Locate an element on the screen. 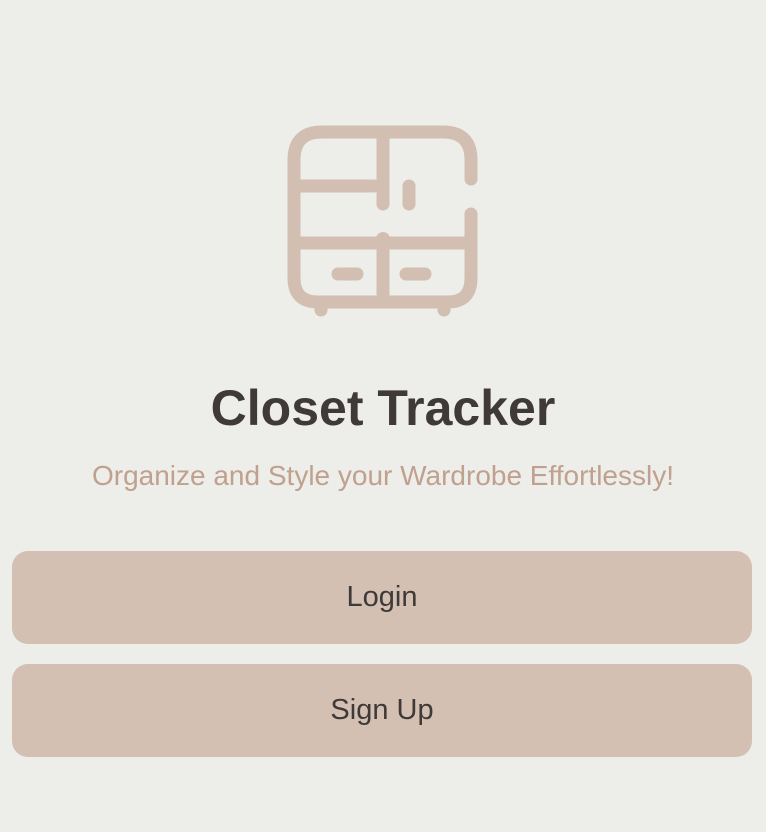 The height and width of the screenshot is (832, 766). wardrobe-icon is located at coordinates (383, 223).